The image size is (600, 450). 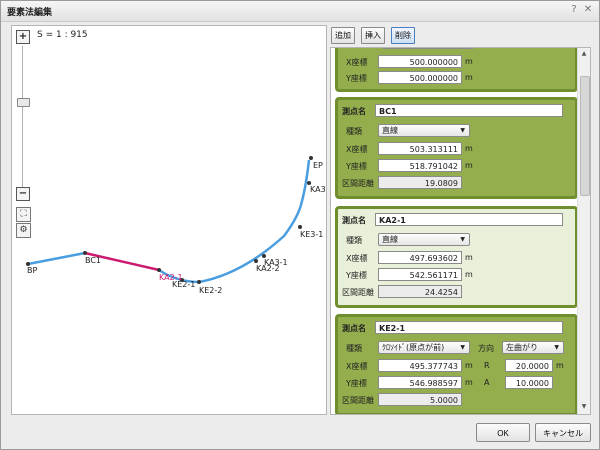 I want to click on point-label: BC1, so click(x=93, y=260).